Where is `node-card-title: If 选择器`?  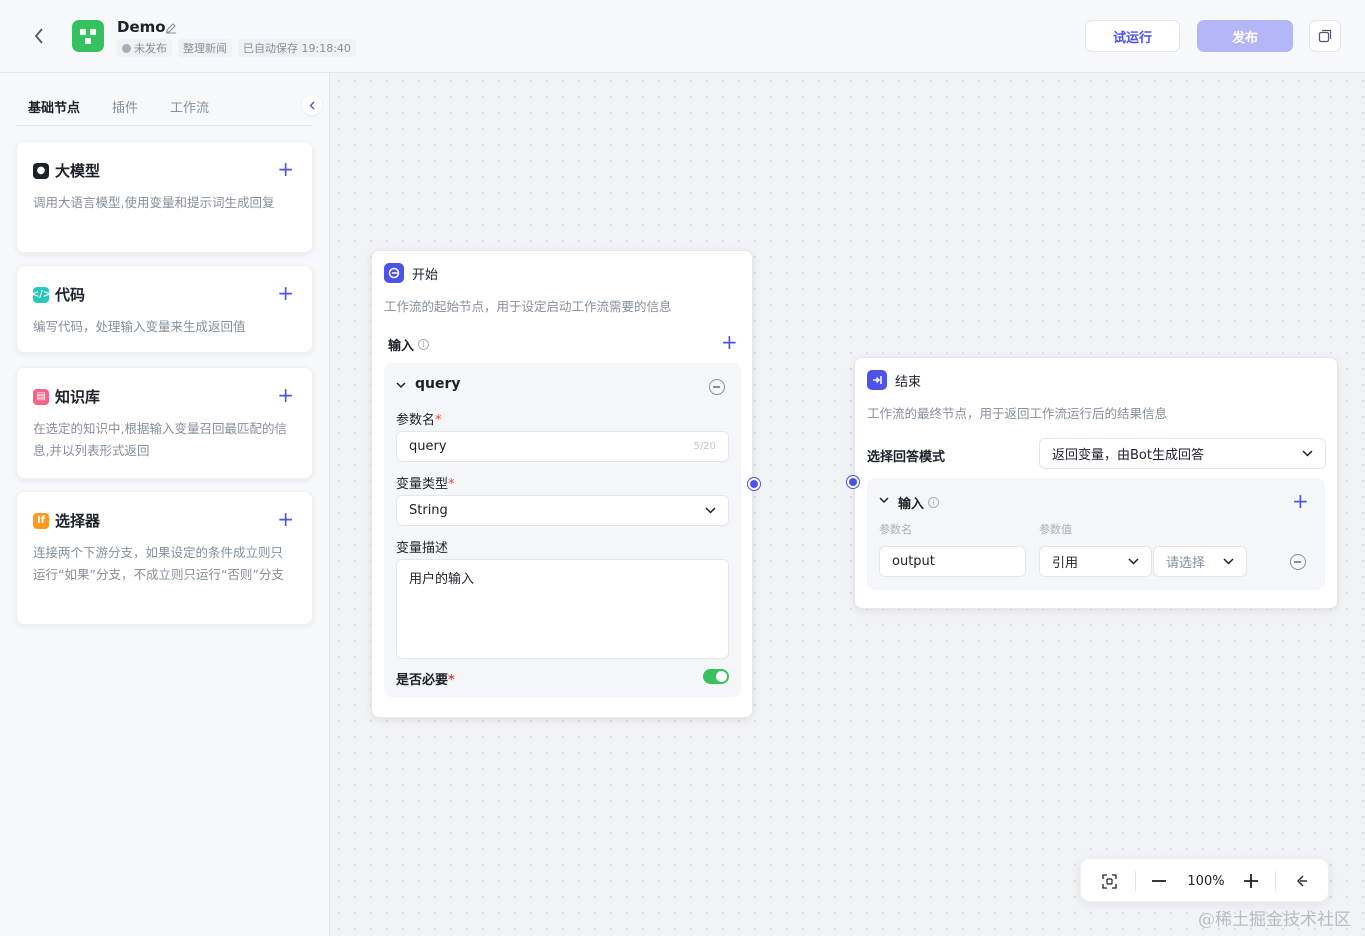 node-card-title: If 选择器 is located at coordinates (66, 520).